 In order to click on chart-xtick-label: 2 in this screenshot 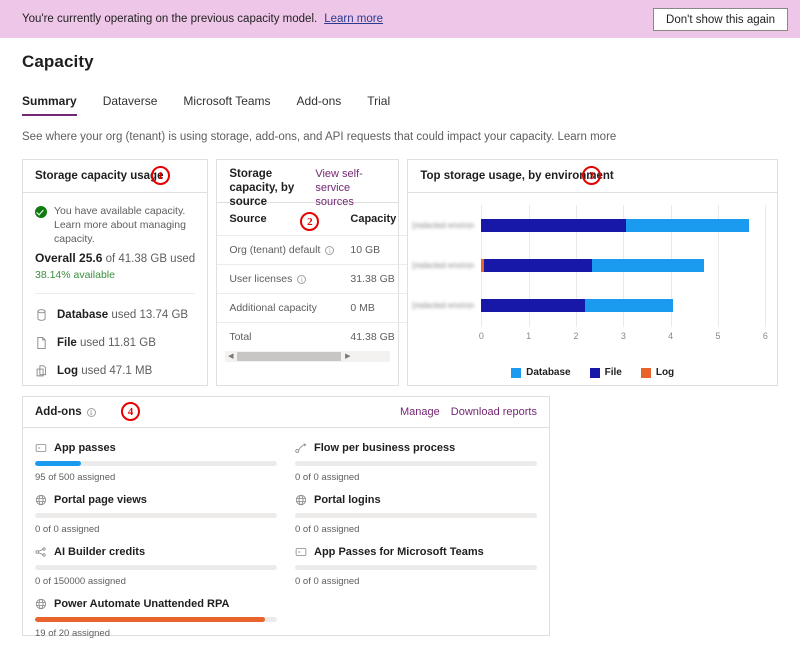, I will do `click(576, 336)`.